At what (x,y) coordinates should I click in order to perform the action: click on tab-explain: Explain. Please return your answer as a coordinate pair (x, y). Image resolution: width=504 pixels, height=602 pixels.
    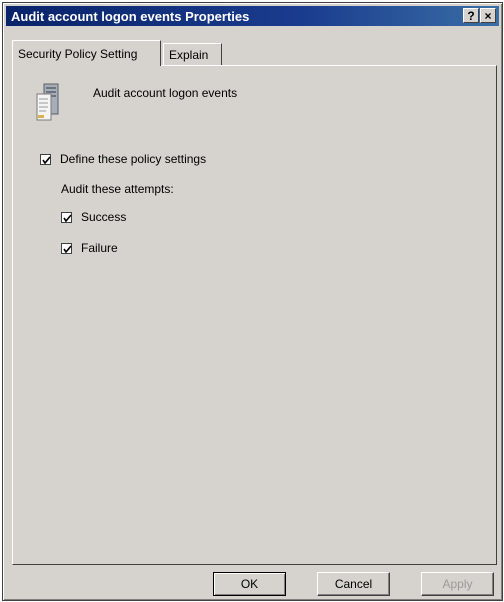
    Looking at the image, I should click on (192, 54).